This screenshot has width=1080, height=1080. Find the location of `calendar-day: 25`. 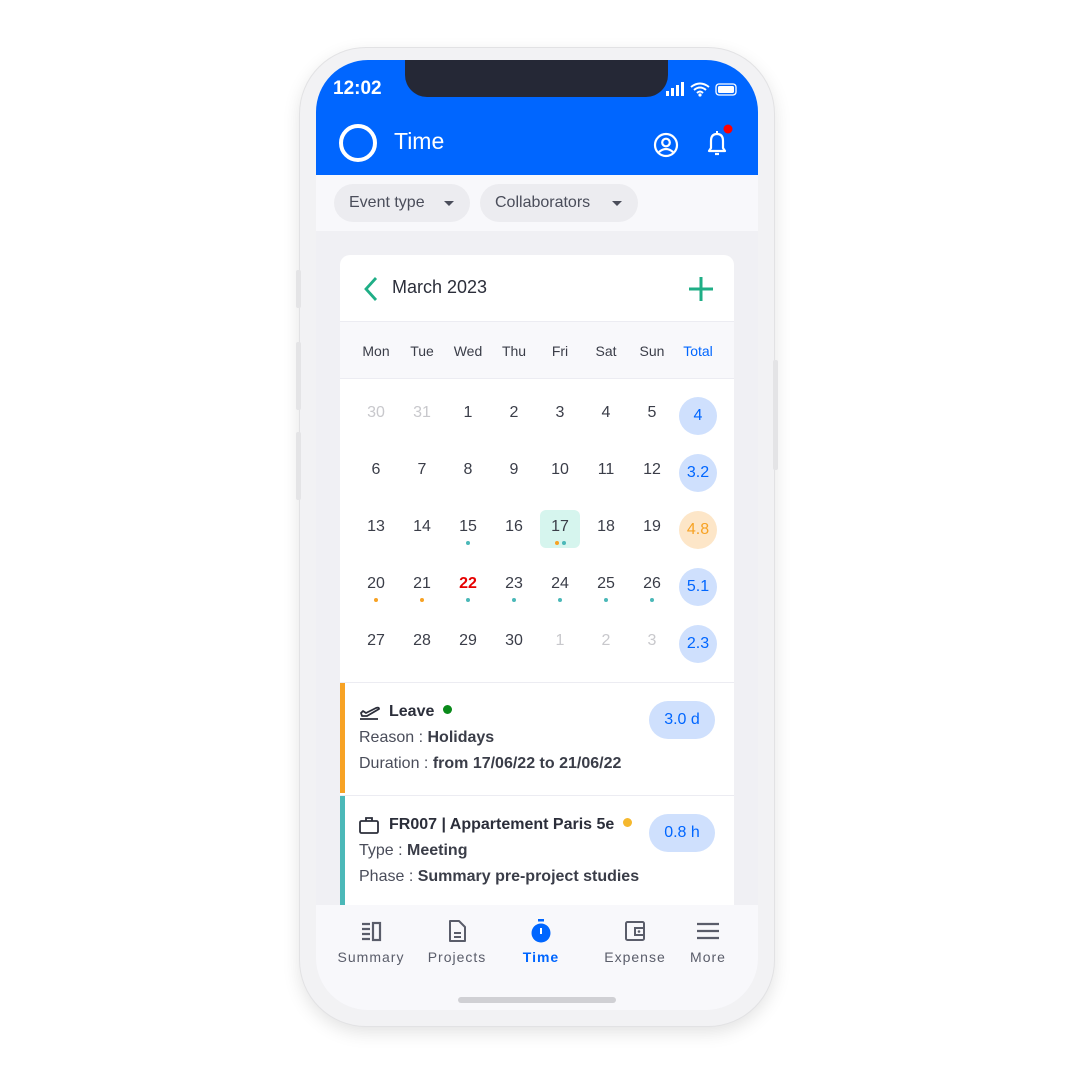

calendar-day: 25 is located at coordinates (606, 586).